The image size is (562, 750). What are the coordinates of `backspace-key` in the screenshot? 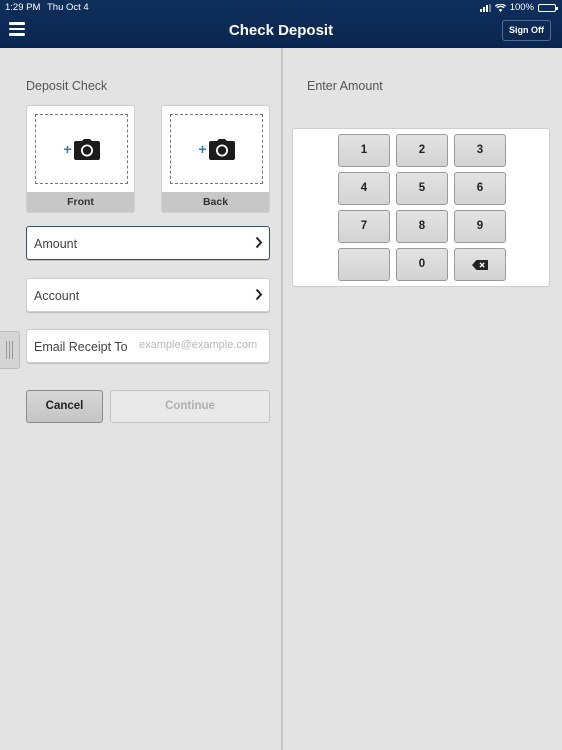 It's located at (480, 264).